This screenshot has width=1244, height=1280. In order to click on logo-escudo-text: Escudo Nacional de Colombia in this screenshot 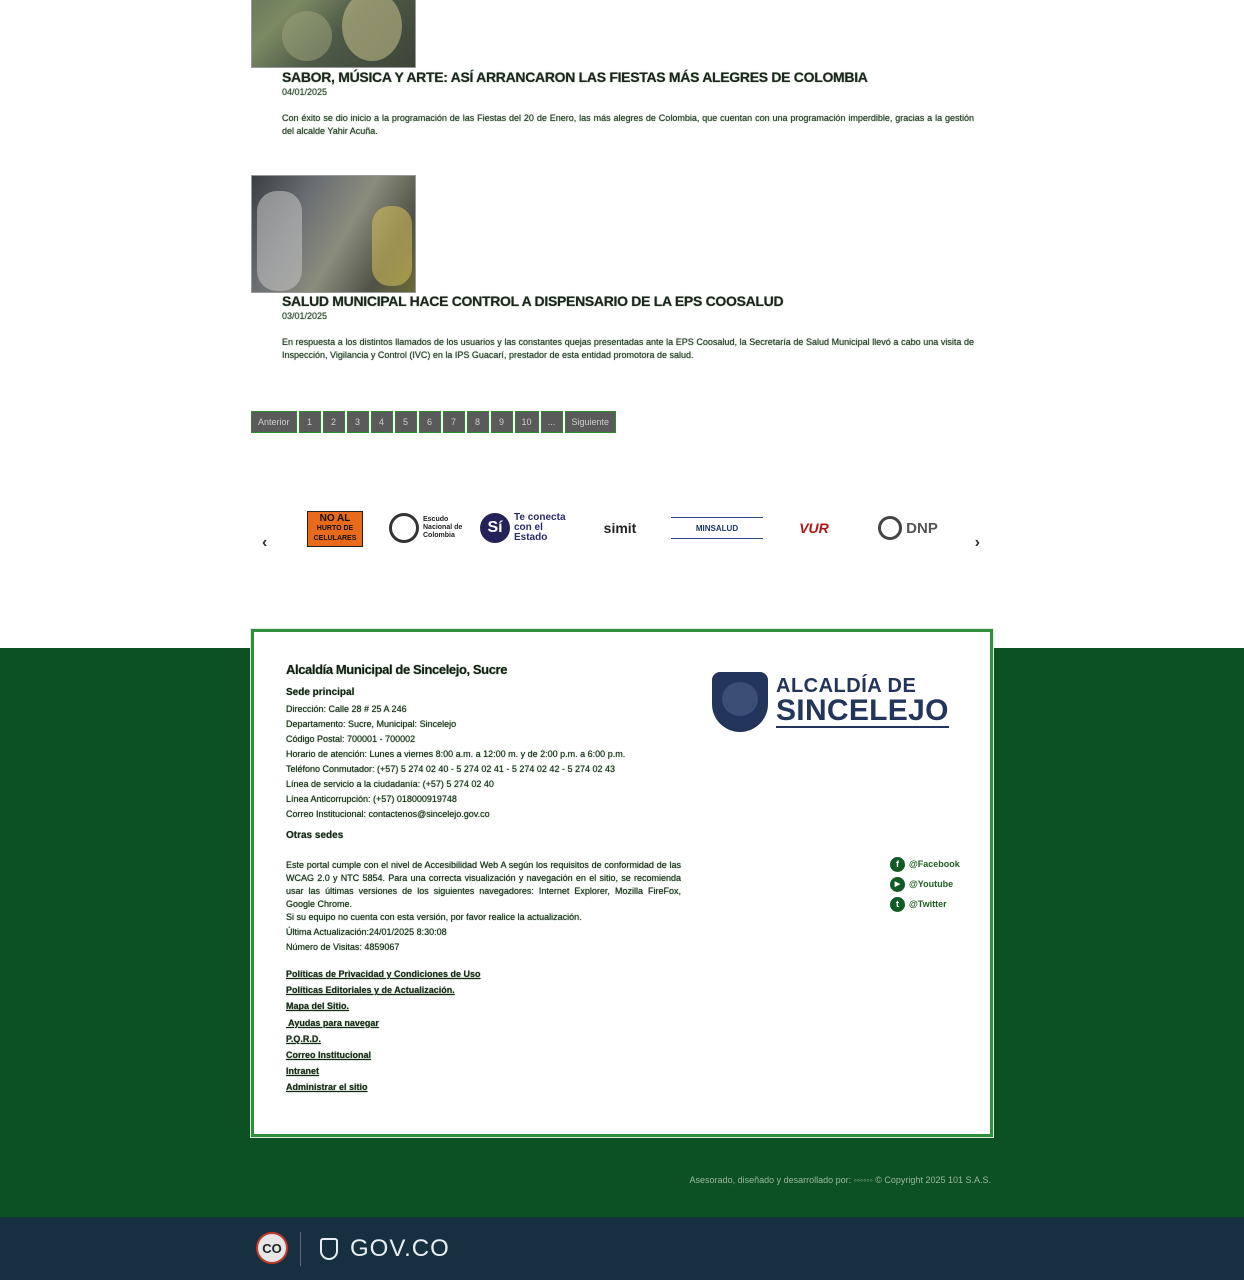, I will do `click(443, 527)`.